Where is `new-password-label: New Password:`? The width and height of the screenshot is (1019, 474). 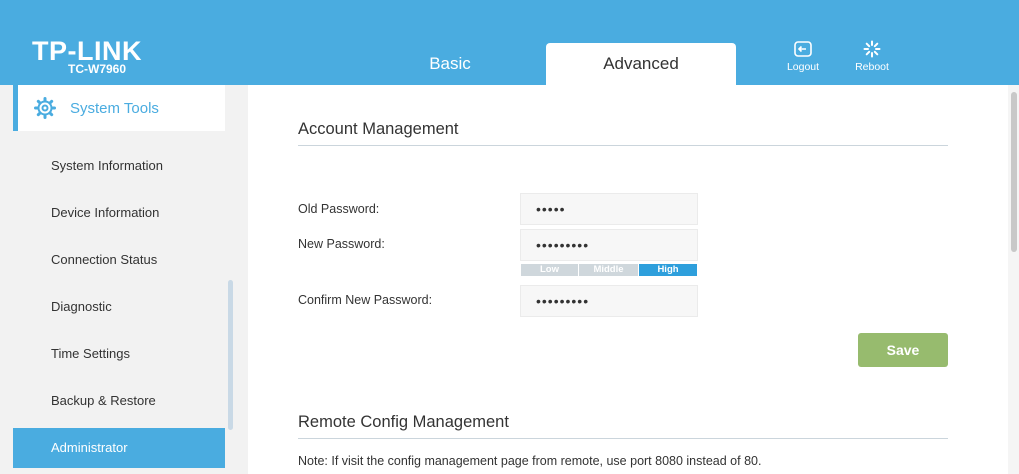 new-password-label: New Password: is located at coordinates (341, 244).